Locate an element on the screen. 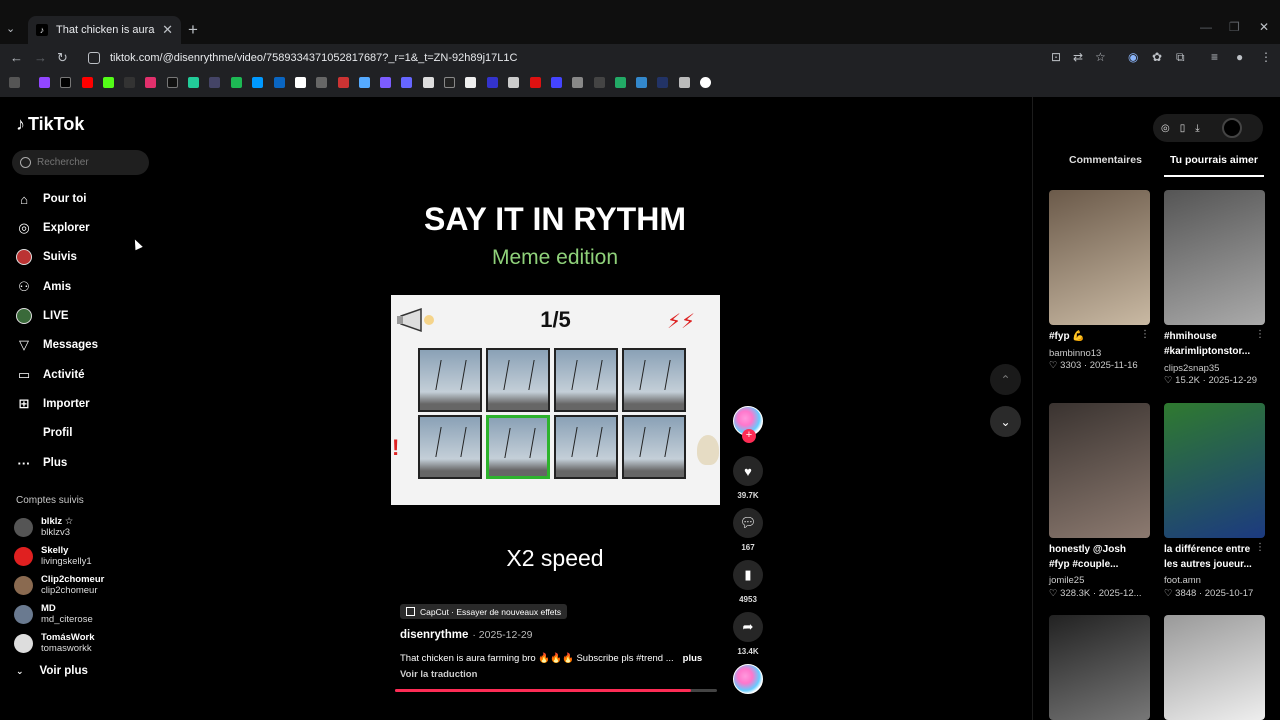 Image resolution: width=1280 pixels, height=720 pixels. heart-icon: ♥ is located at coordinates (748, 471).